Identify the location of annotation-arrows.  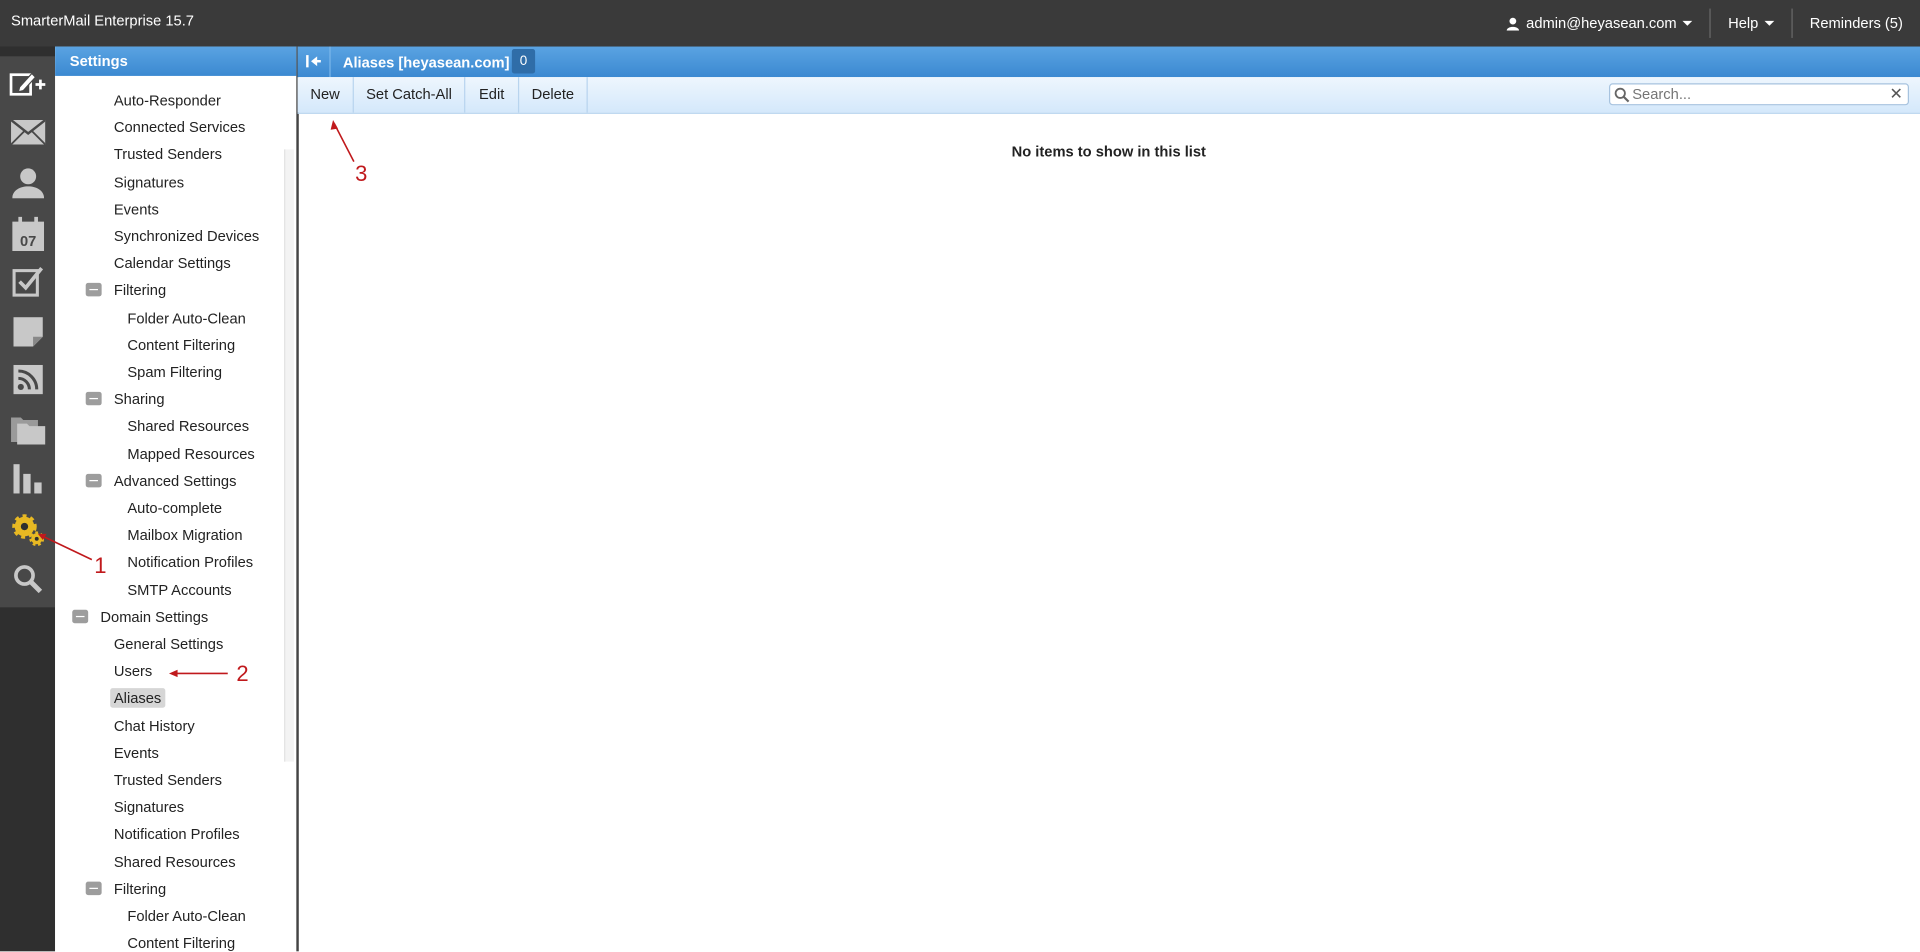
(196, 399).